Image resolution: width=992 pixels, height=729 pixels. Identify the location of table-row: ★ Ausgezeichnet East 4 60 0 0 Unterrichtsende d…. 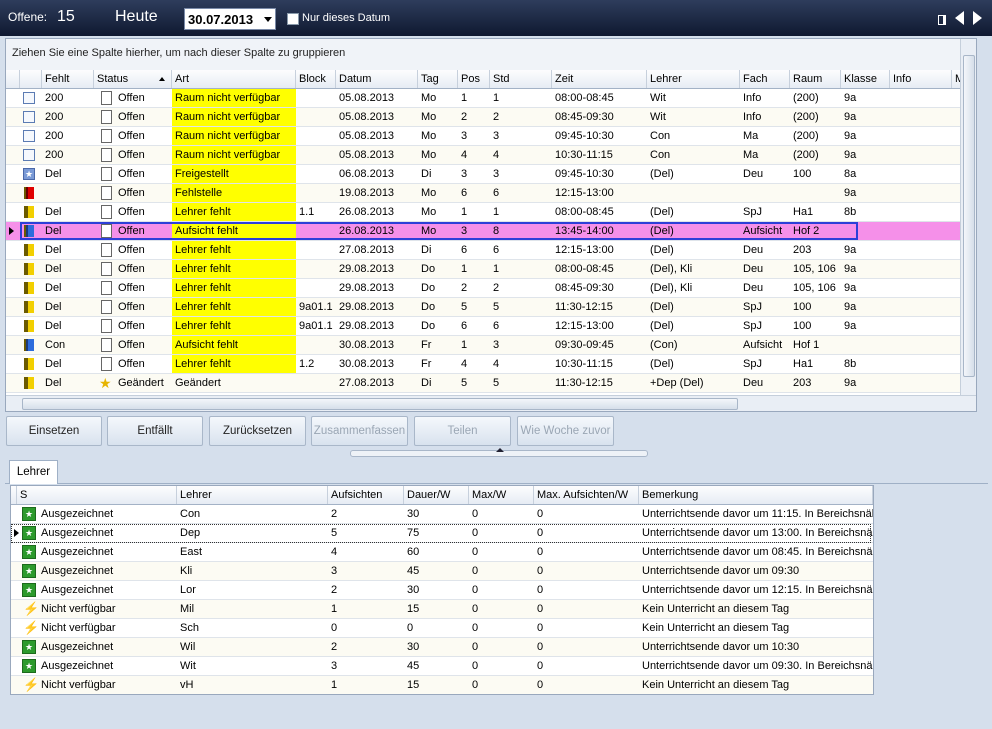
(442, 552).